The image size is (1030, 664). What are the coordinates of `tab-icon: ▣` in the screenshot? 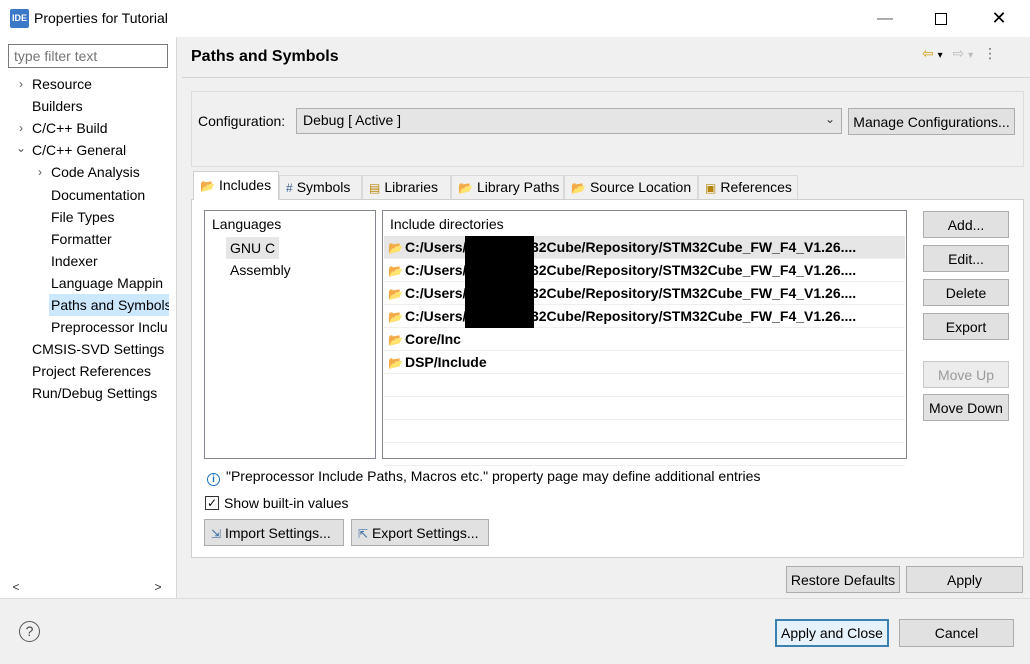 It's located at (711, 188).